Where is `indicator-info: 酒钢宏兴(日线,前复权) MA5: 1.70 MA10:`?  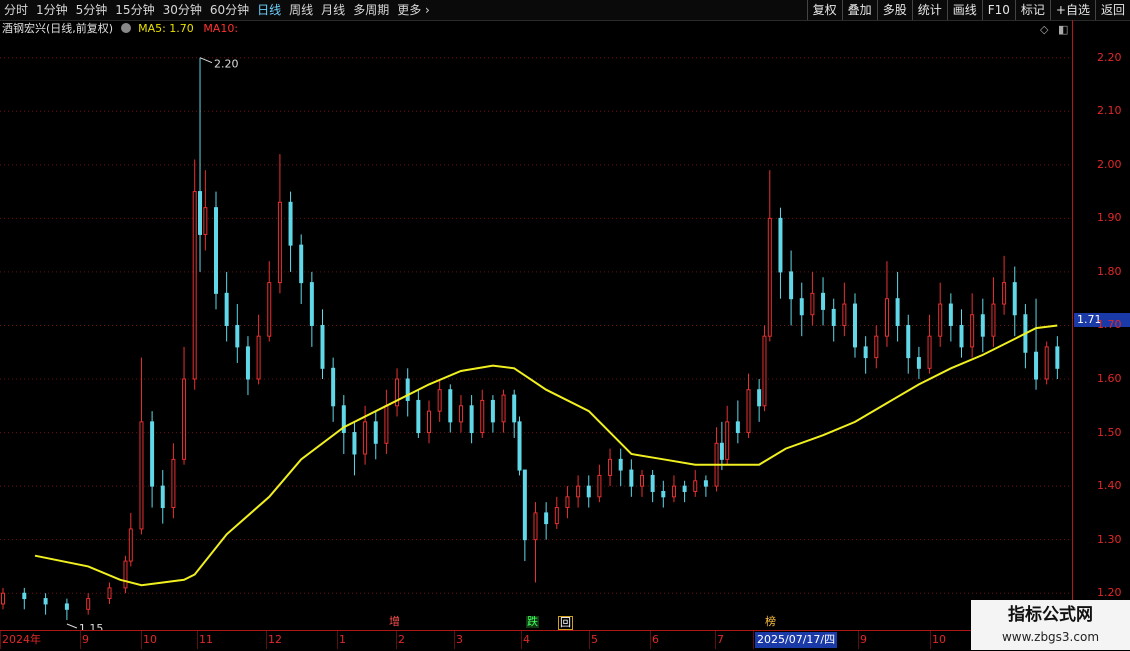 indicator-info: 酒钢宏兴(日线,前复权) MA5: 1.70 MA10: is located at coordinates (120, 29).